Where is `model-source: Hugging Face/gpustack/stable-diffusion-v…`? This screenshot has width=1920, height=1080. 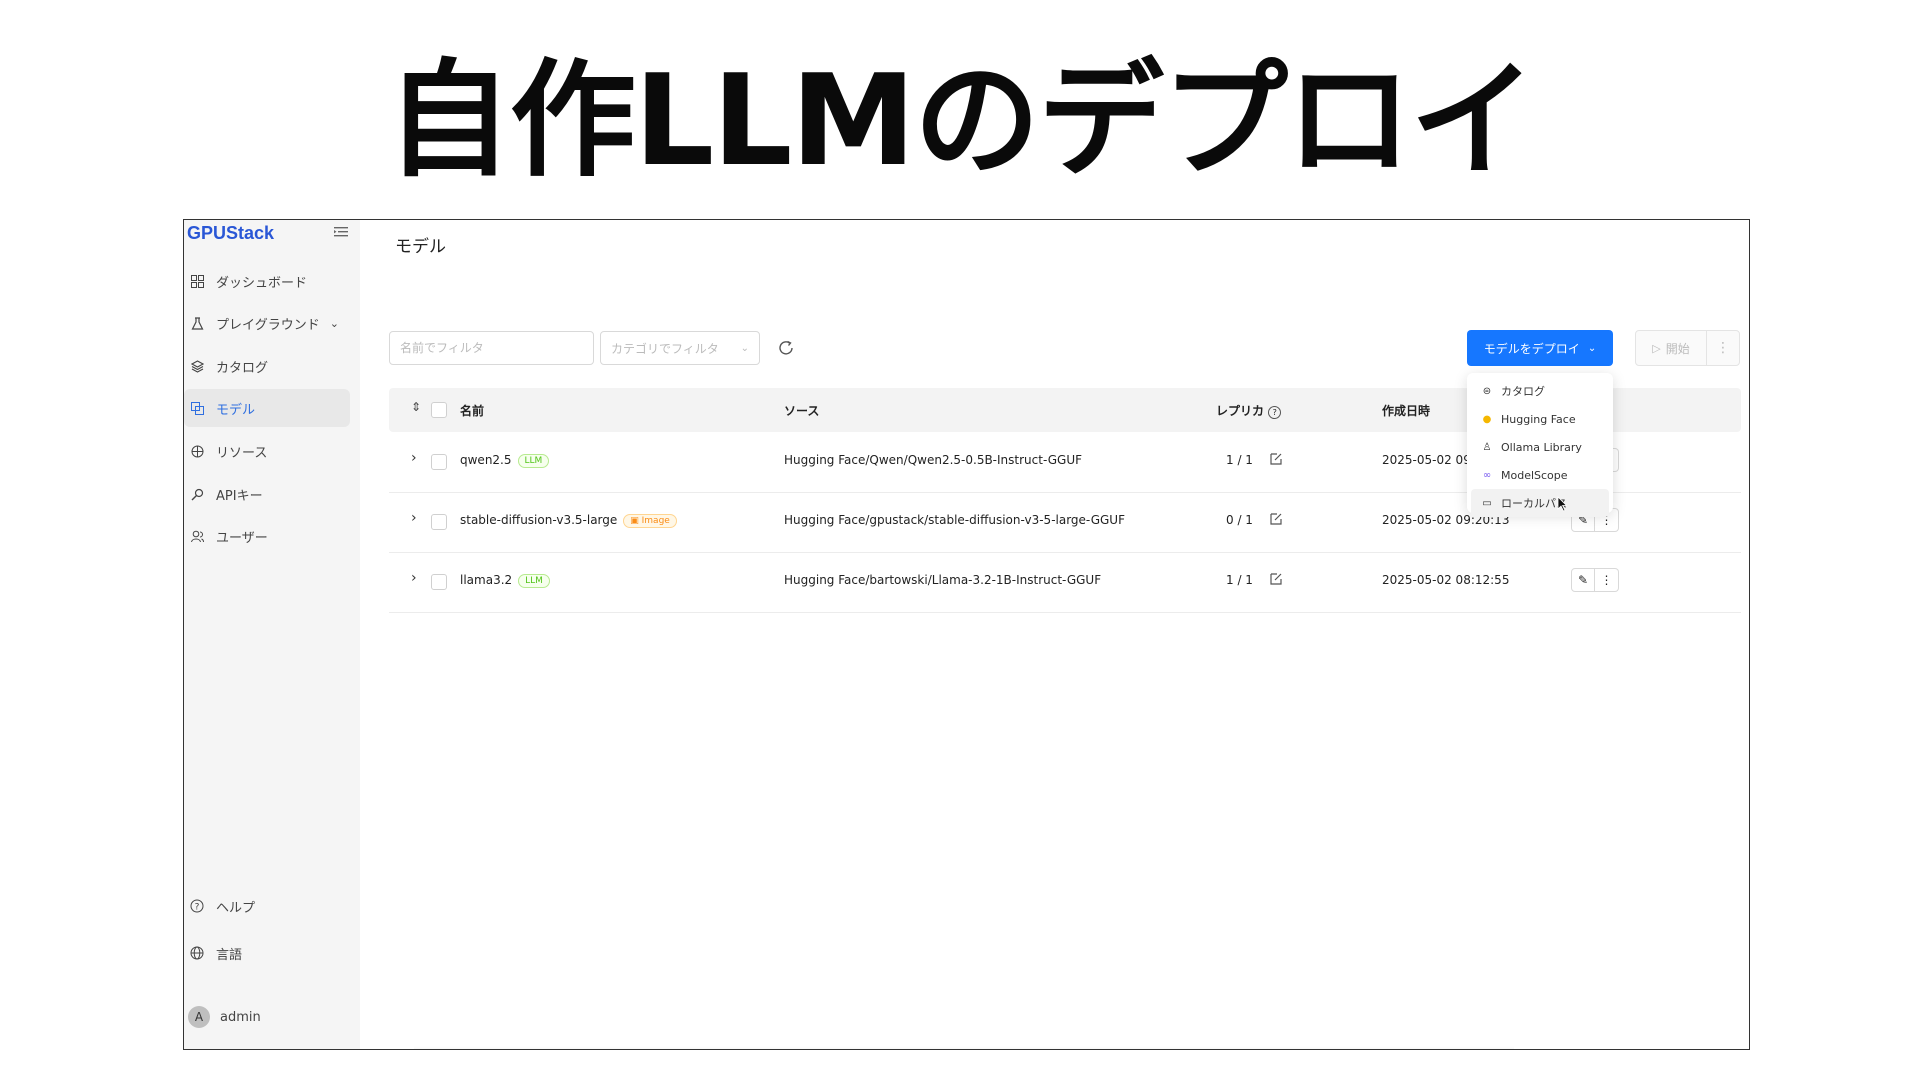
model-source: Hugging Face/gpustack/stable-diffusion-v… is located at coordinates (954, 520).